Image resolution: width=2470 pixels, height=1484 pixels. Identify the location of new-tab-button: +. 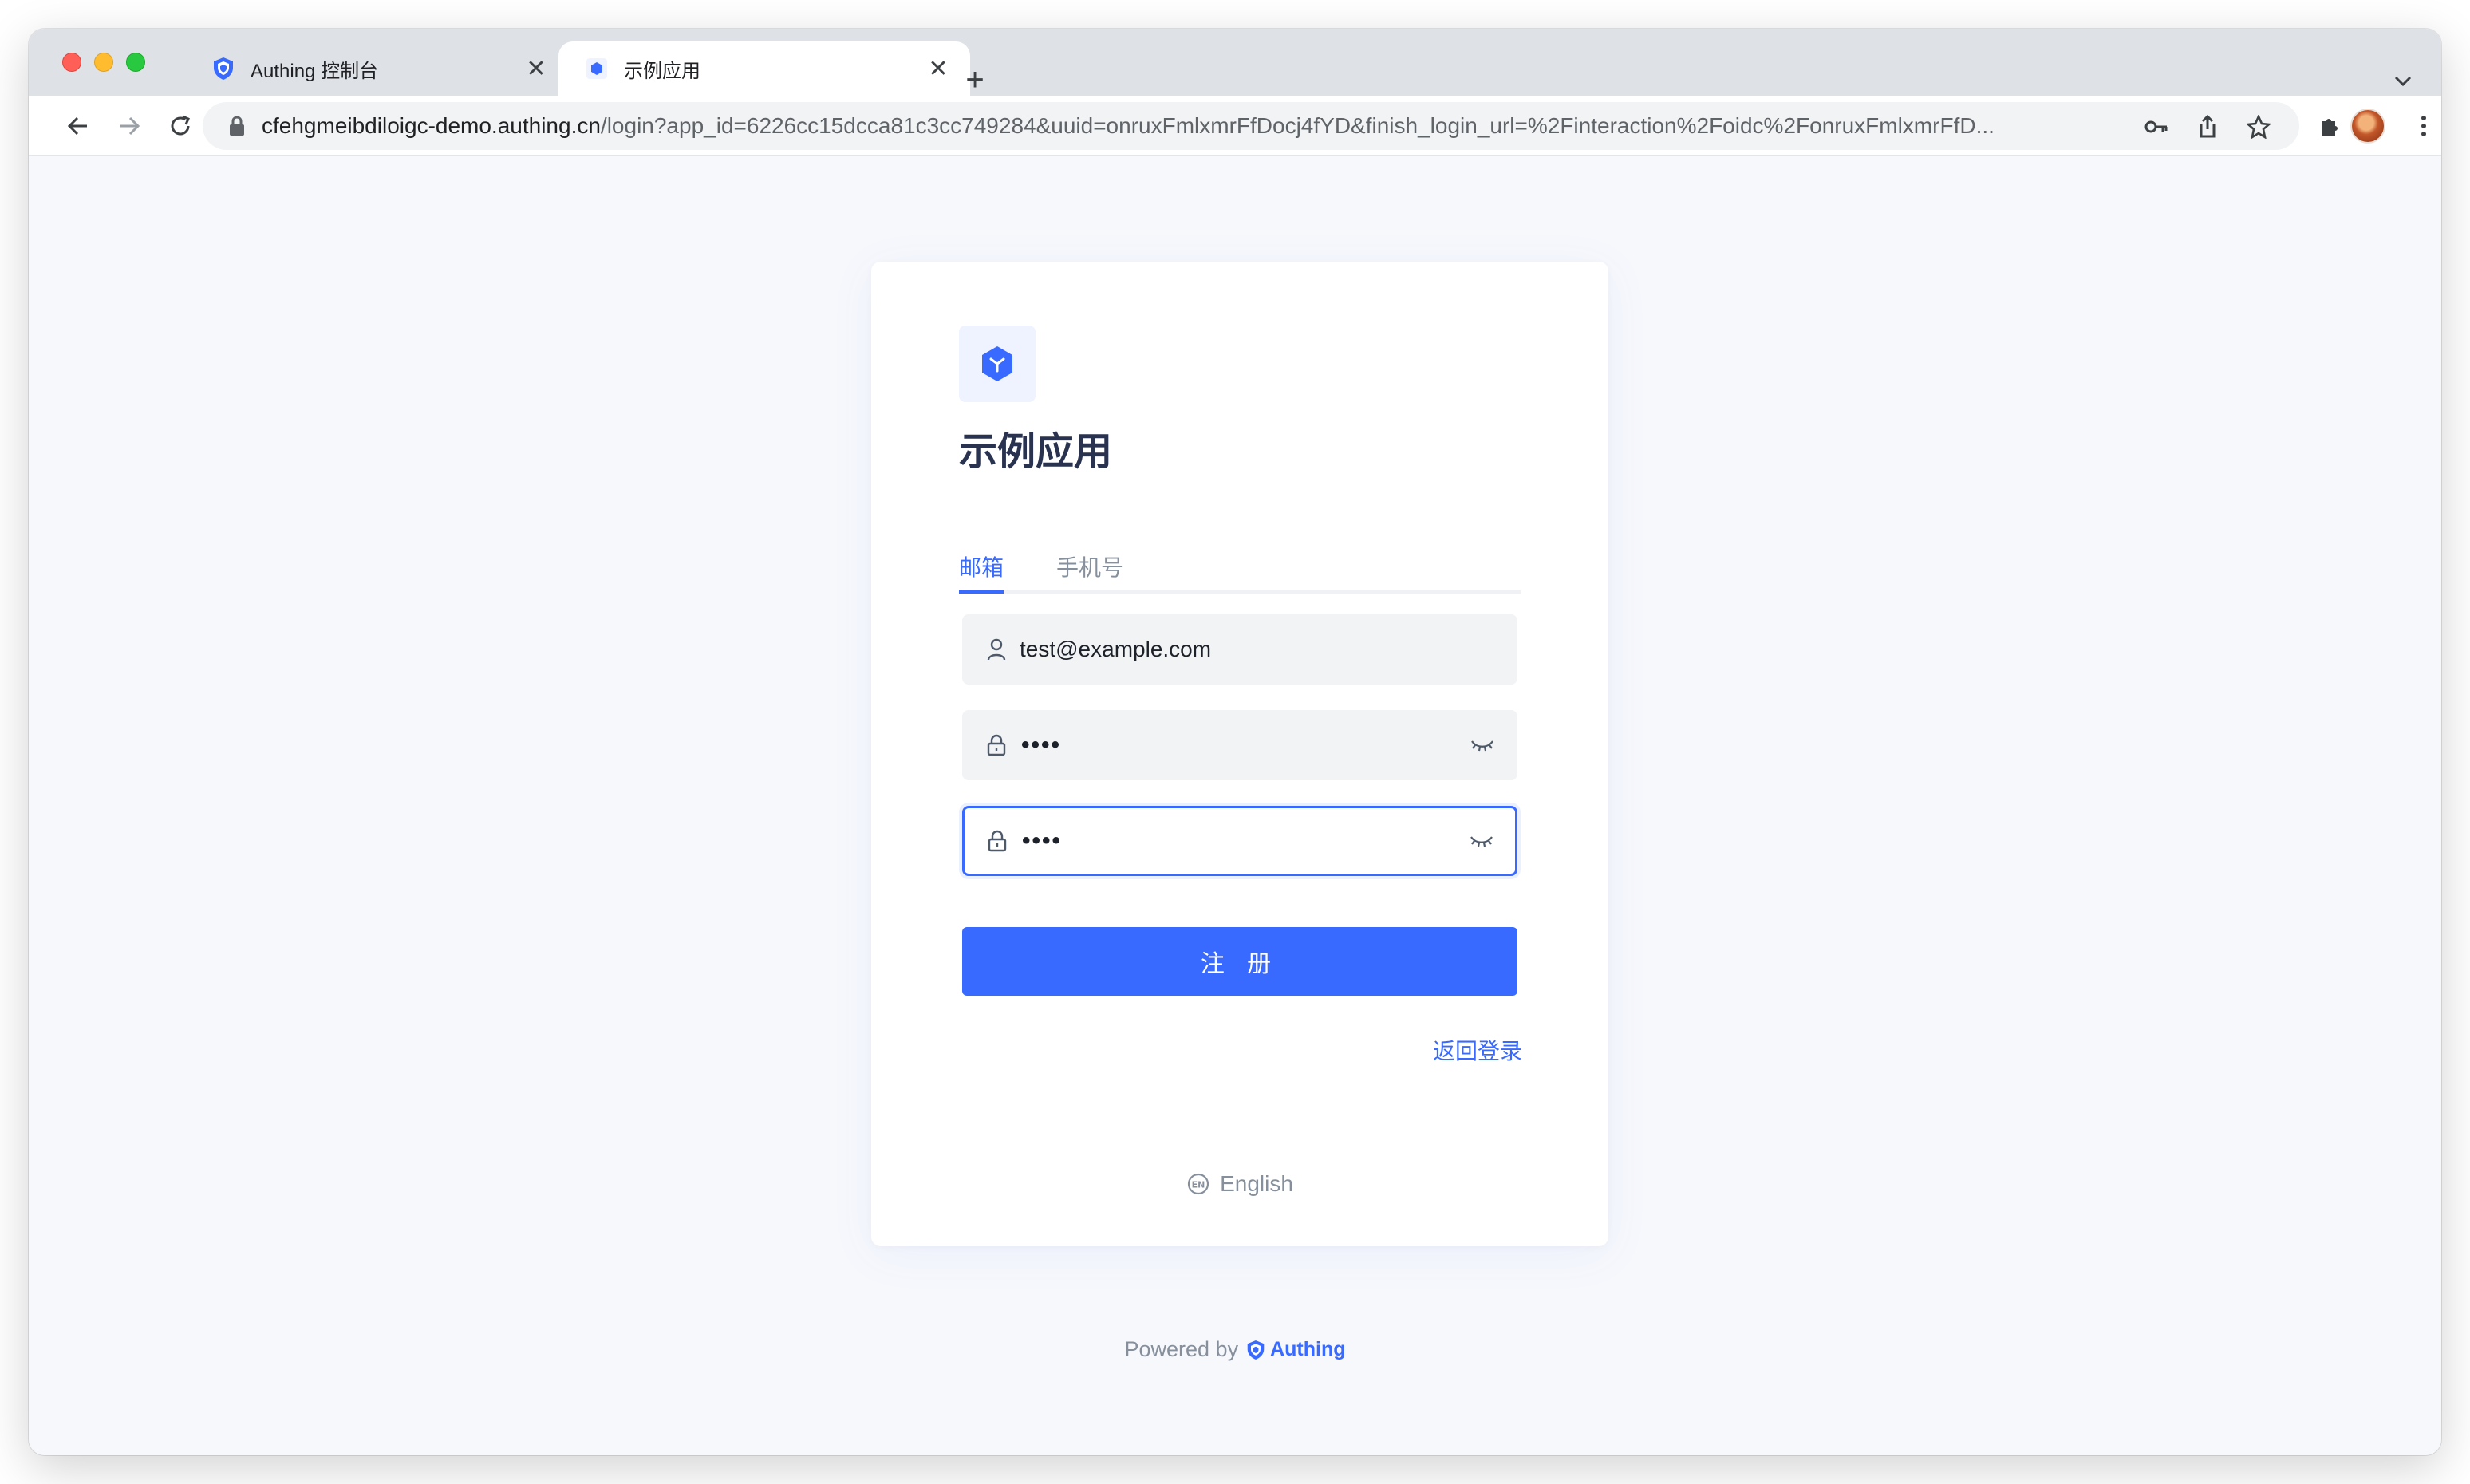
(975, 79).